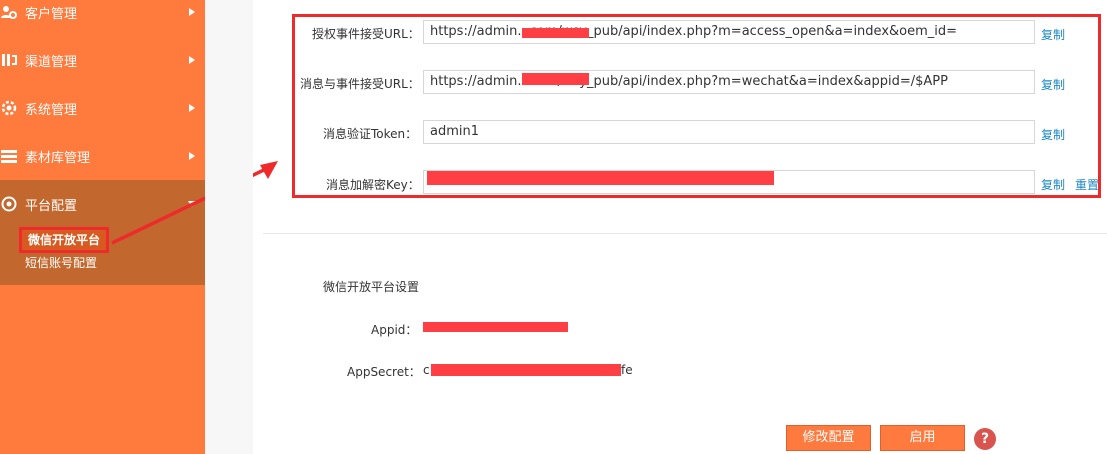  Describe the element at coordinates (51, 206) in the screenshot. I see `sidebar-item-label: 平台配置` at that location.